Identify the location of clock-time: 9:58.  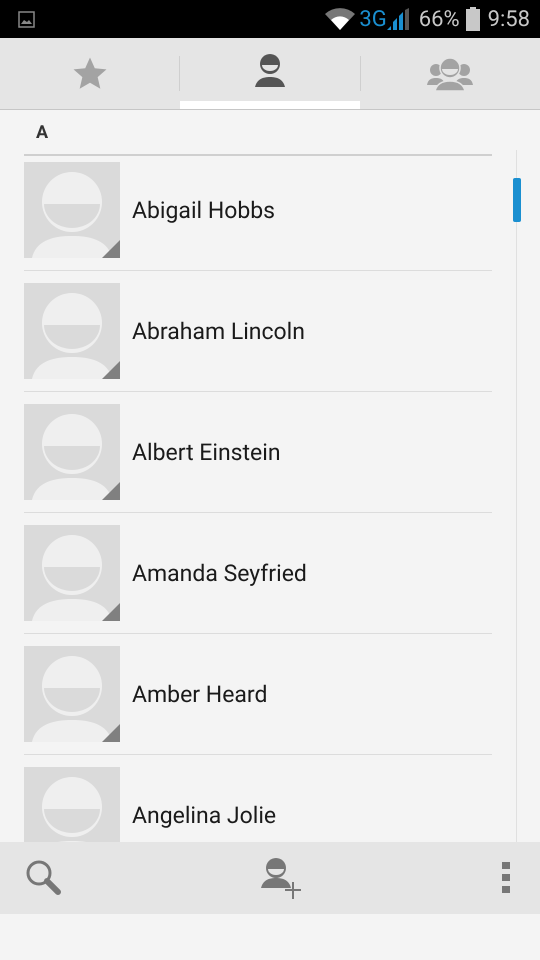
(509, 19).